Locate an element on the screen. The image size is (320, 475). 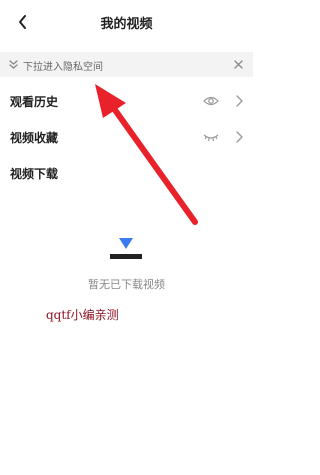
menu-item-label: 视频收藏 is located at coordinates (34, 138).